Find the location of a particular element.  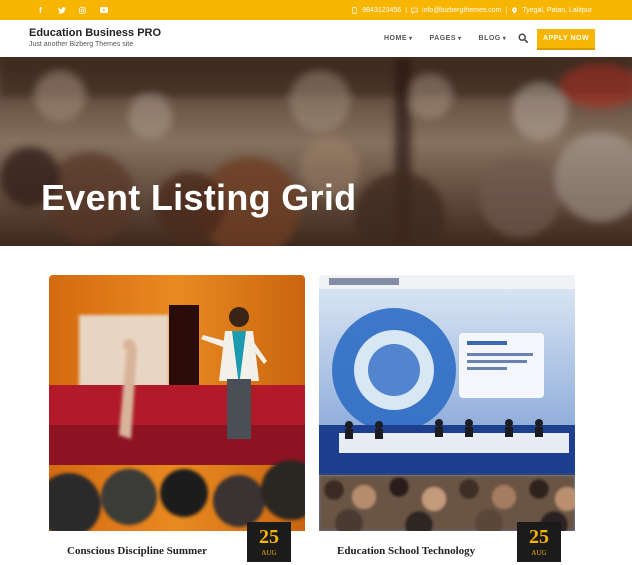

map-pin-icon is located at coordinates (515, 10).